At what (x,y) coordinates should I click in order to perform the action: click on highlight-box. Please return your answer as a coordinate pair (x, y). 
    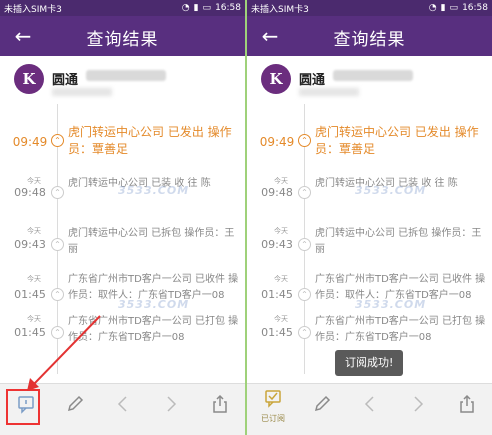
    Looking at the image, I should click on (23, 407).